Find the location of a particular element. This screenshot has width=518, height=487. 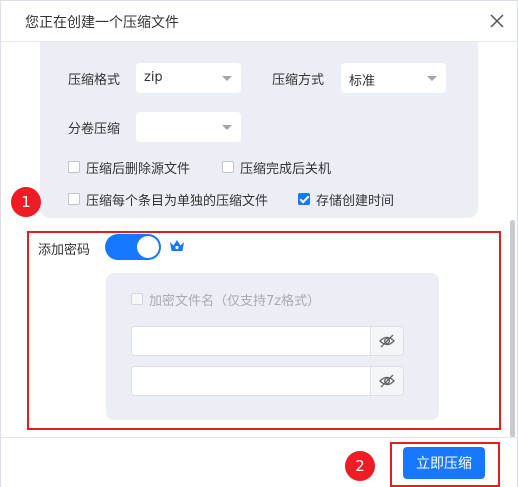

checkbox-label: 压缩后删除源文件 is located at coordinates (138, 169).